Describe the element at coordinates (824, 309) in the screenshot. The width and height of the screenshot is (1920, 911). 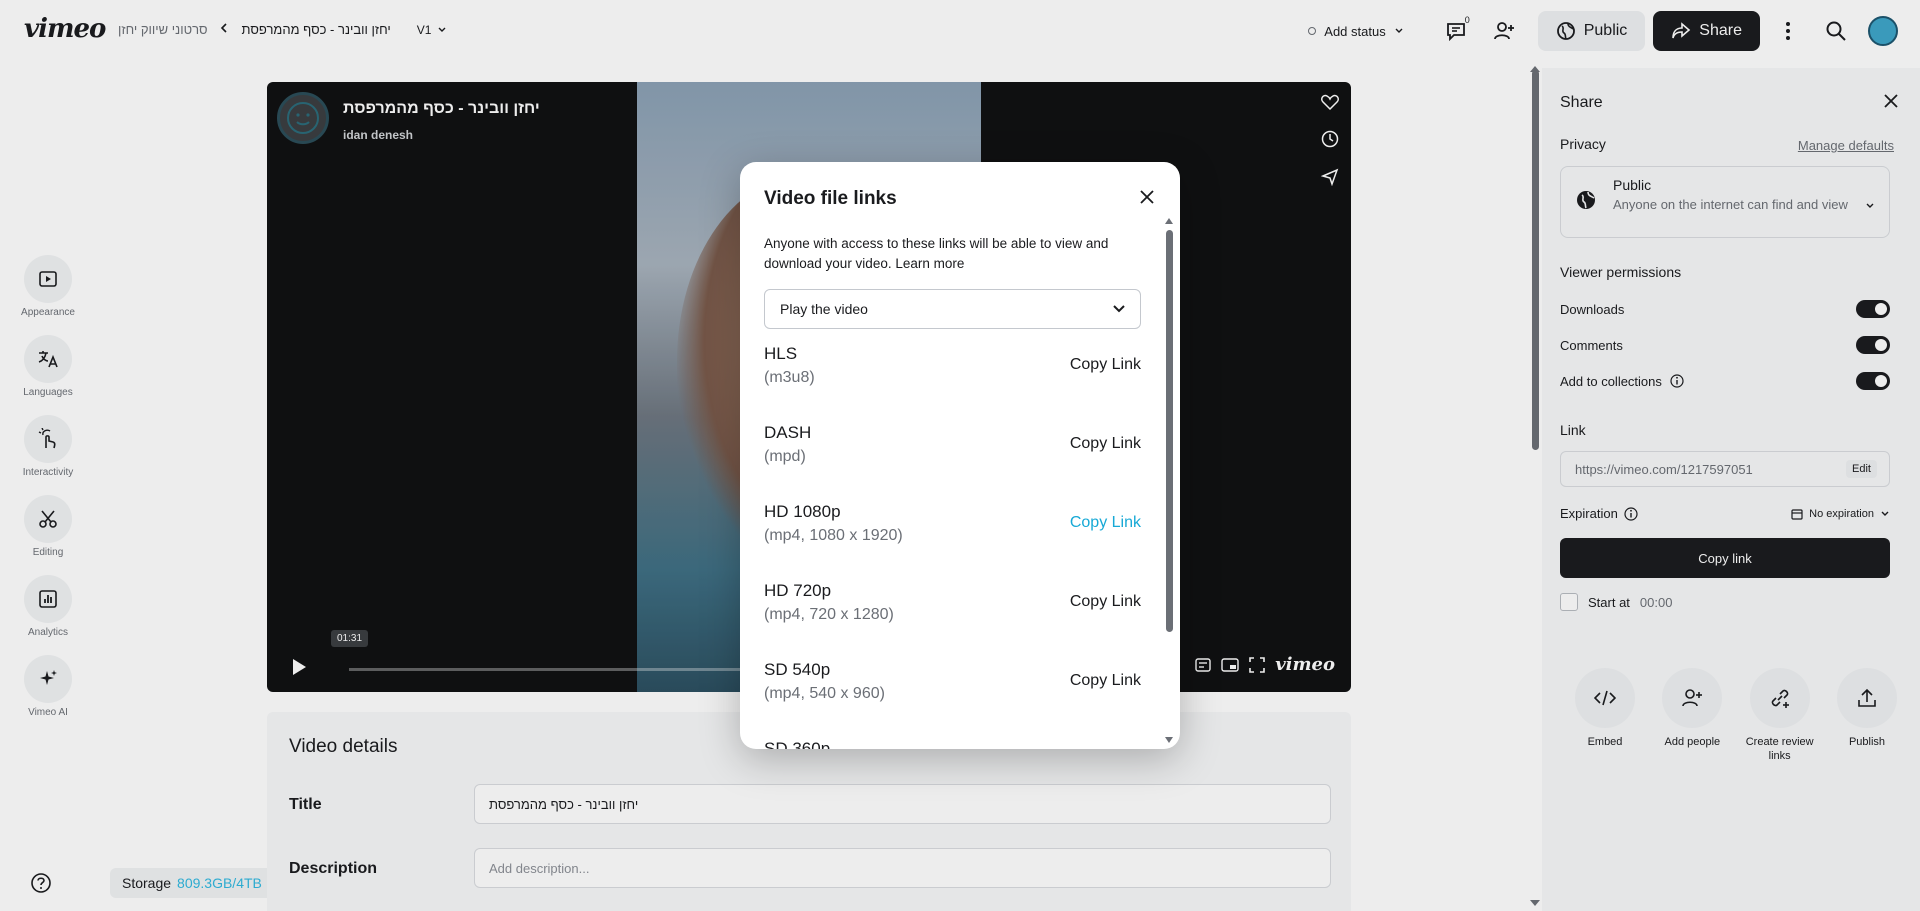
I see `select-value: Play the video` at that location.